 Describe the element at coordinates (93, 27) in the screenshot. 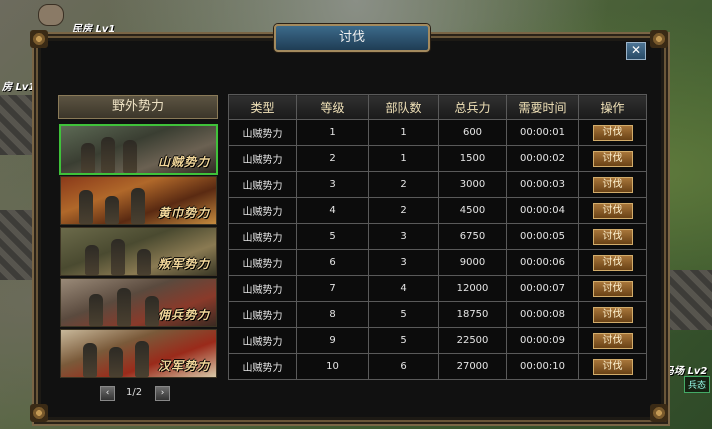

I see `building-label: 民房 Lv1` at that location.